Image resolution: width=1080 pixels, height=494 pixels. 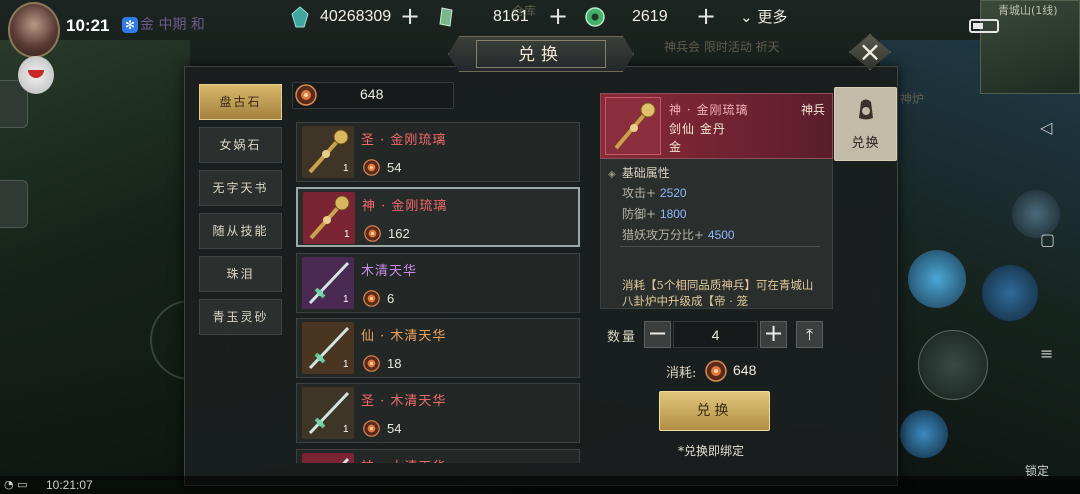 I want to click on minus-icon: −, so click(x=657, y=333).